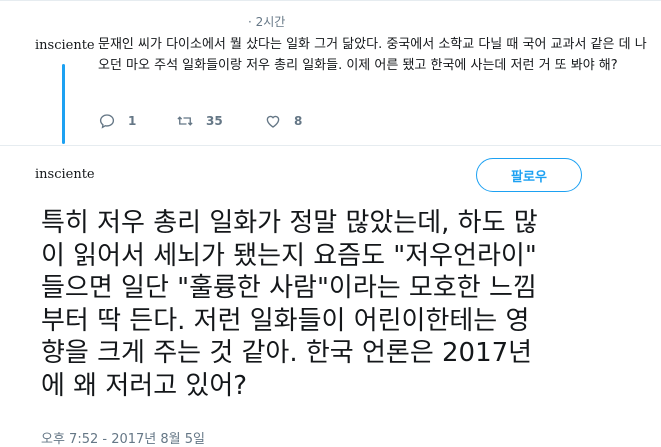  Describe the element at coordinates (199, 121) in the screenshot. I see `retweet-button: 35` at that location.